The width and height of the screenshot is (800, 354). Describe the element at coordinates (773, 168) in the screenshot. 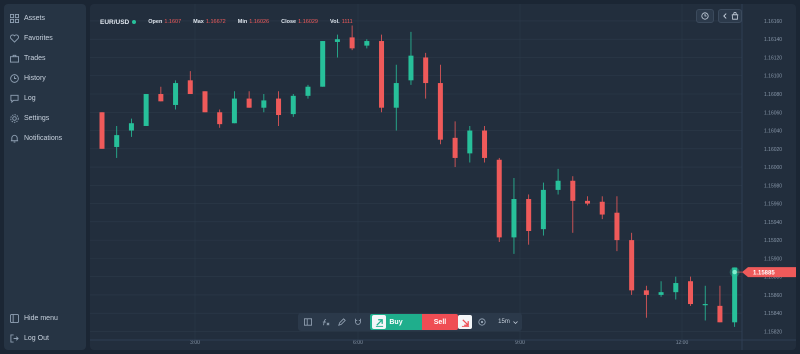

I see `y-tick-label: 1.16000` at that location.